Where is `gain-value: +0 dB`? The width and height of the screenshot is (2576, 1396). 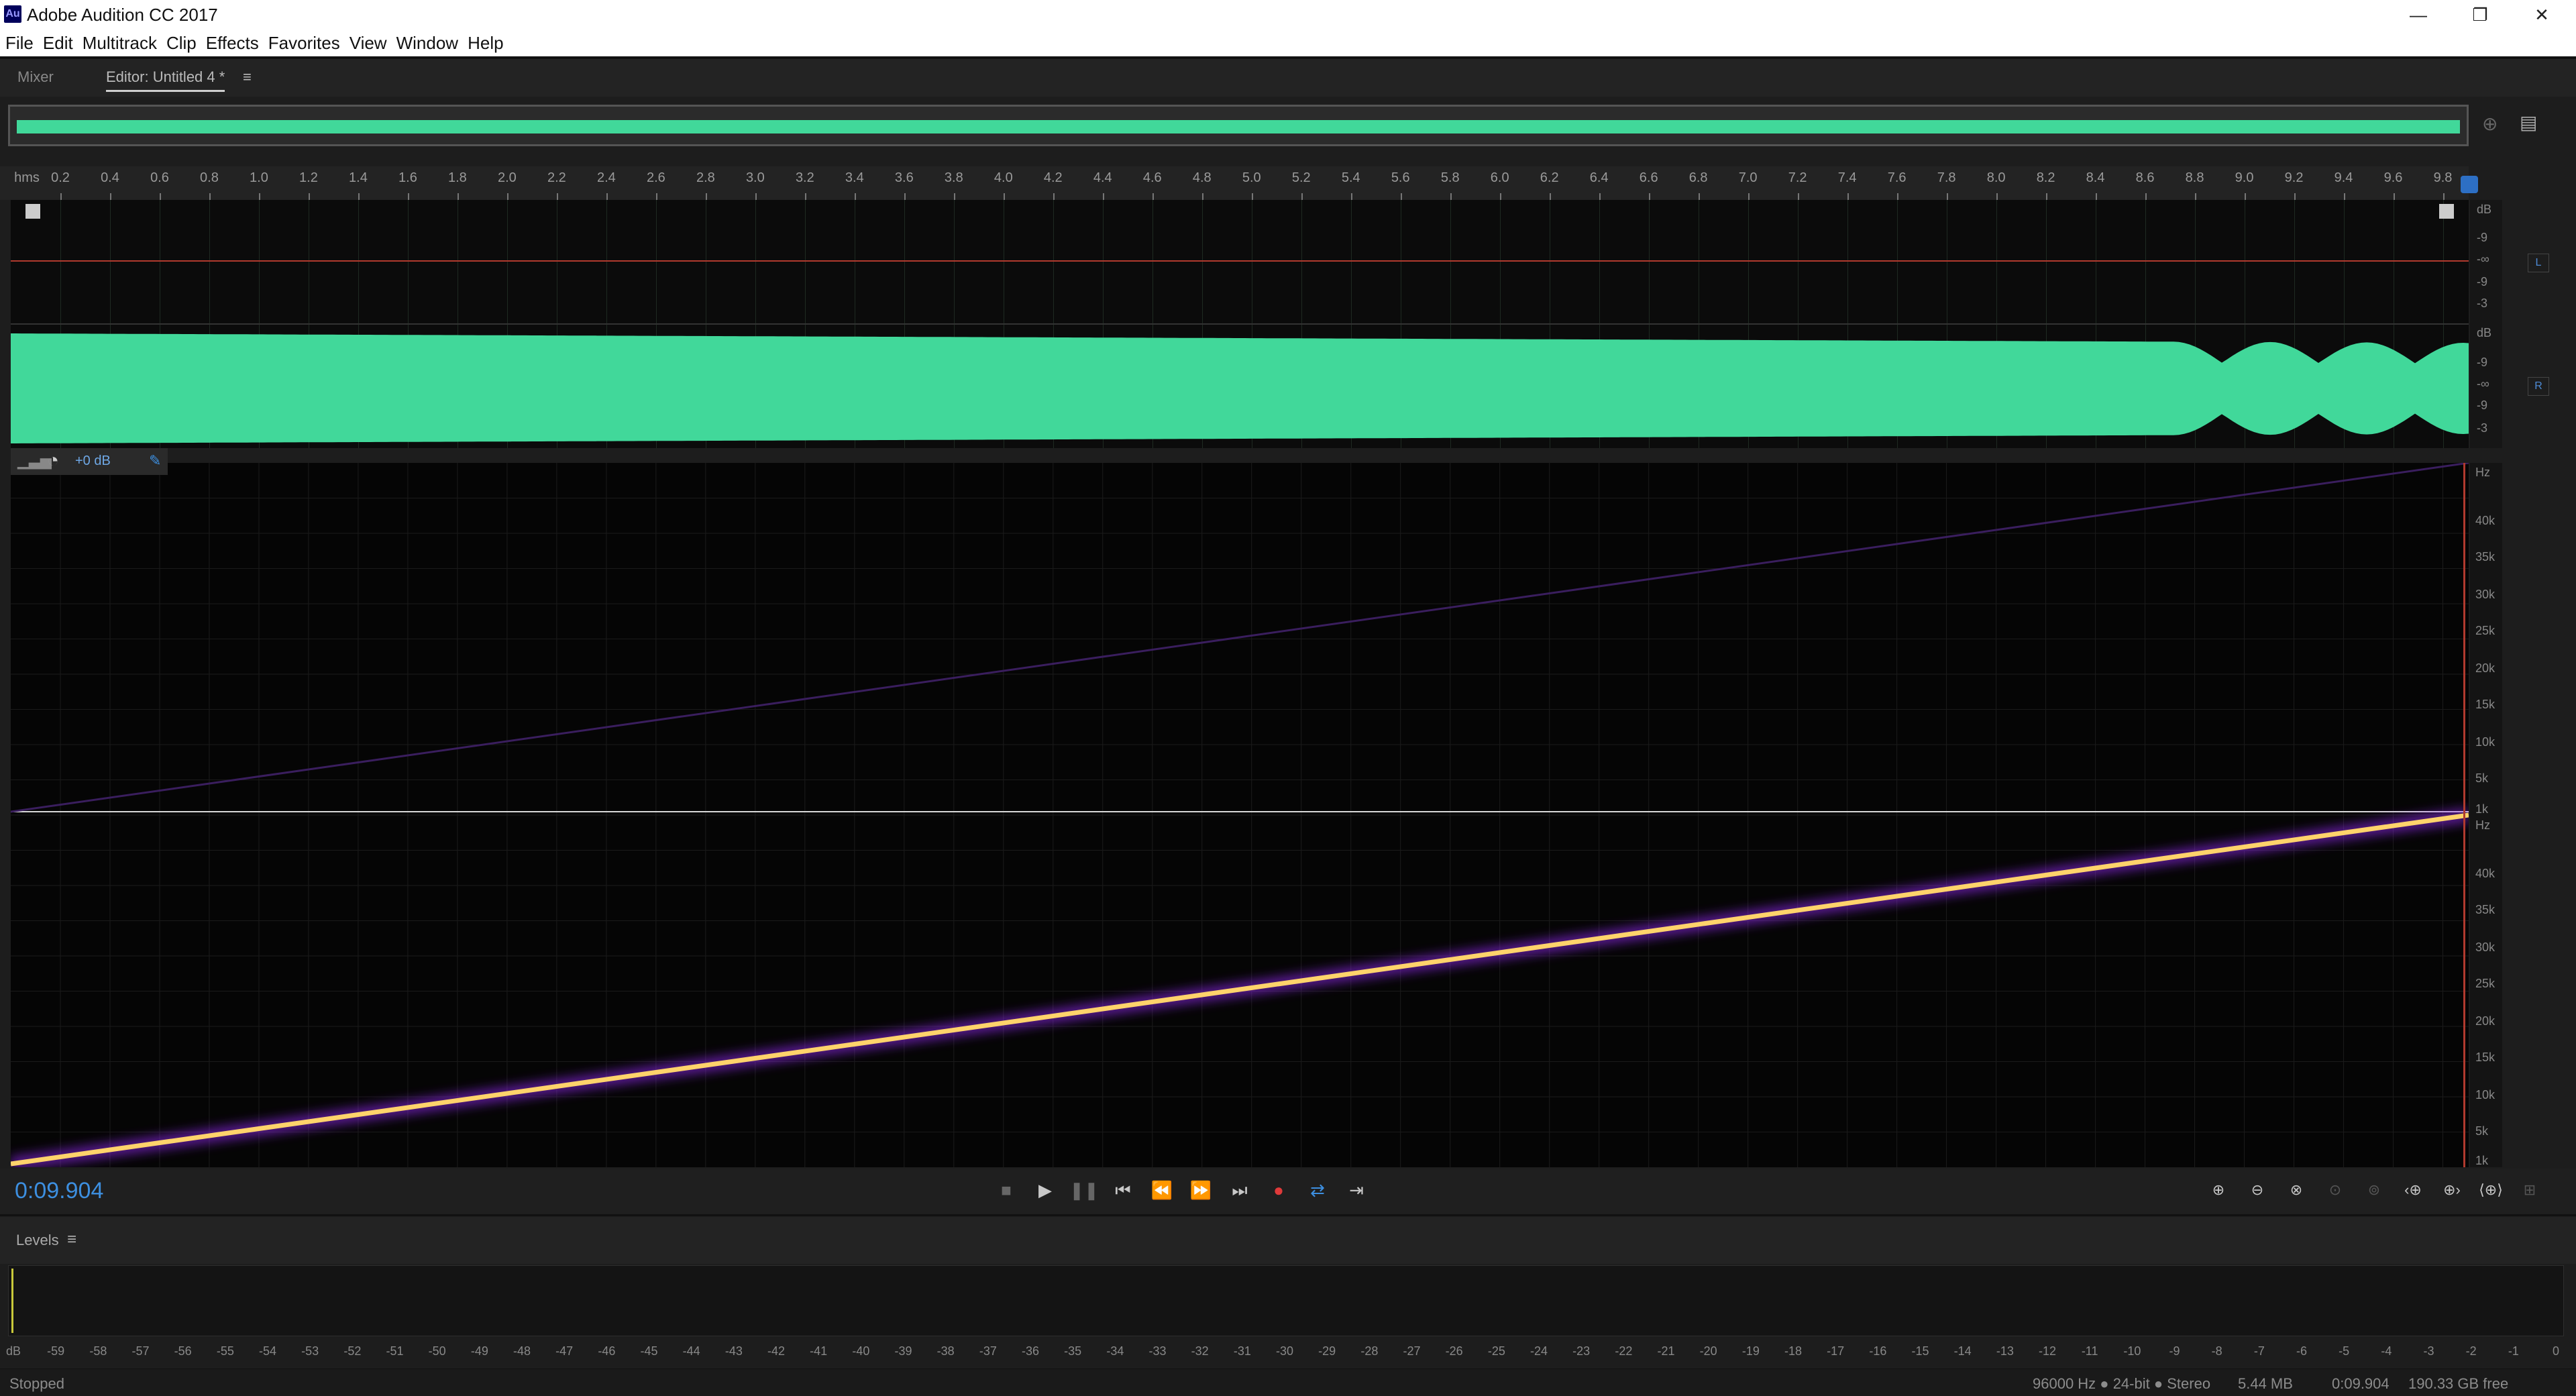 gain-value: +0 dB is located at coordinates (93, 461).